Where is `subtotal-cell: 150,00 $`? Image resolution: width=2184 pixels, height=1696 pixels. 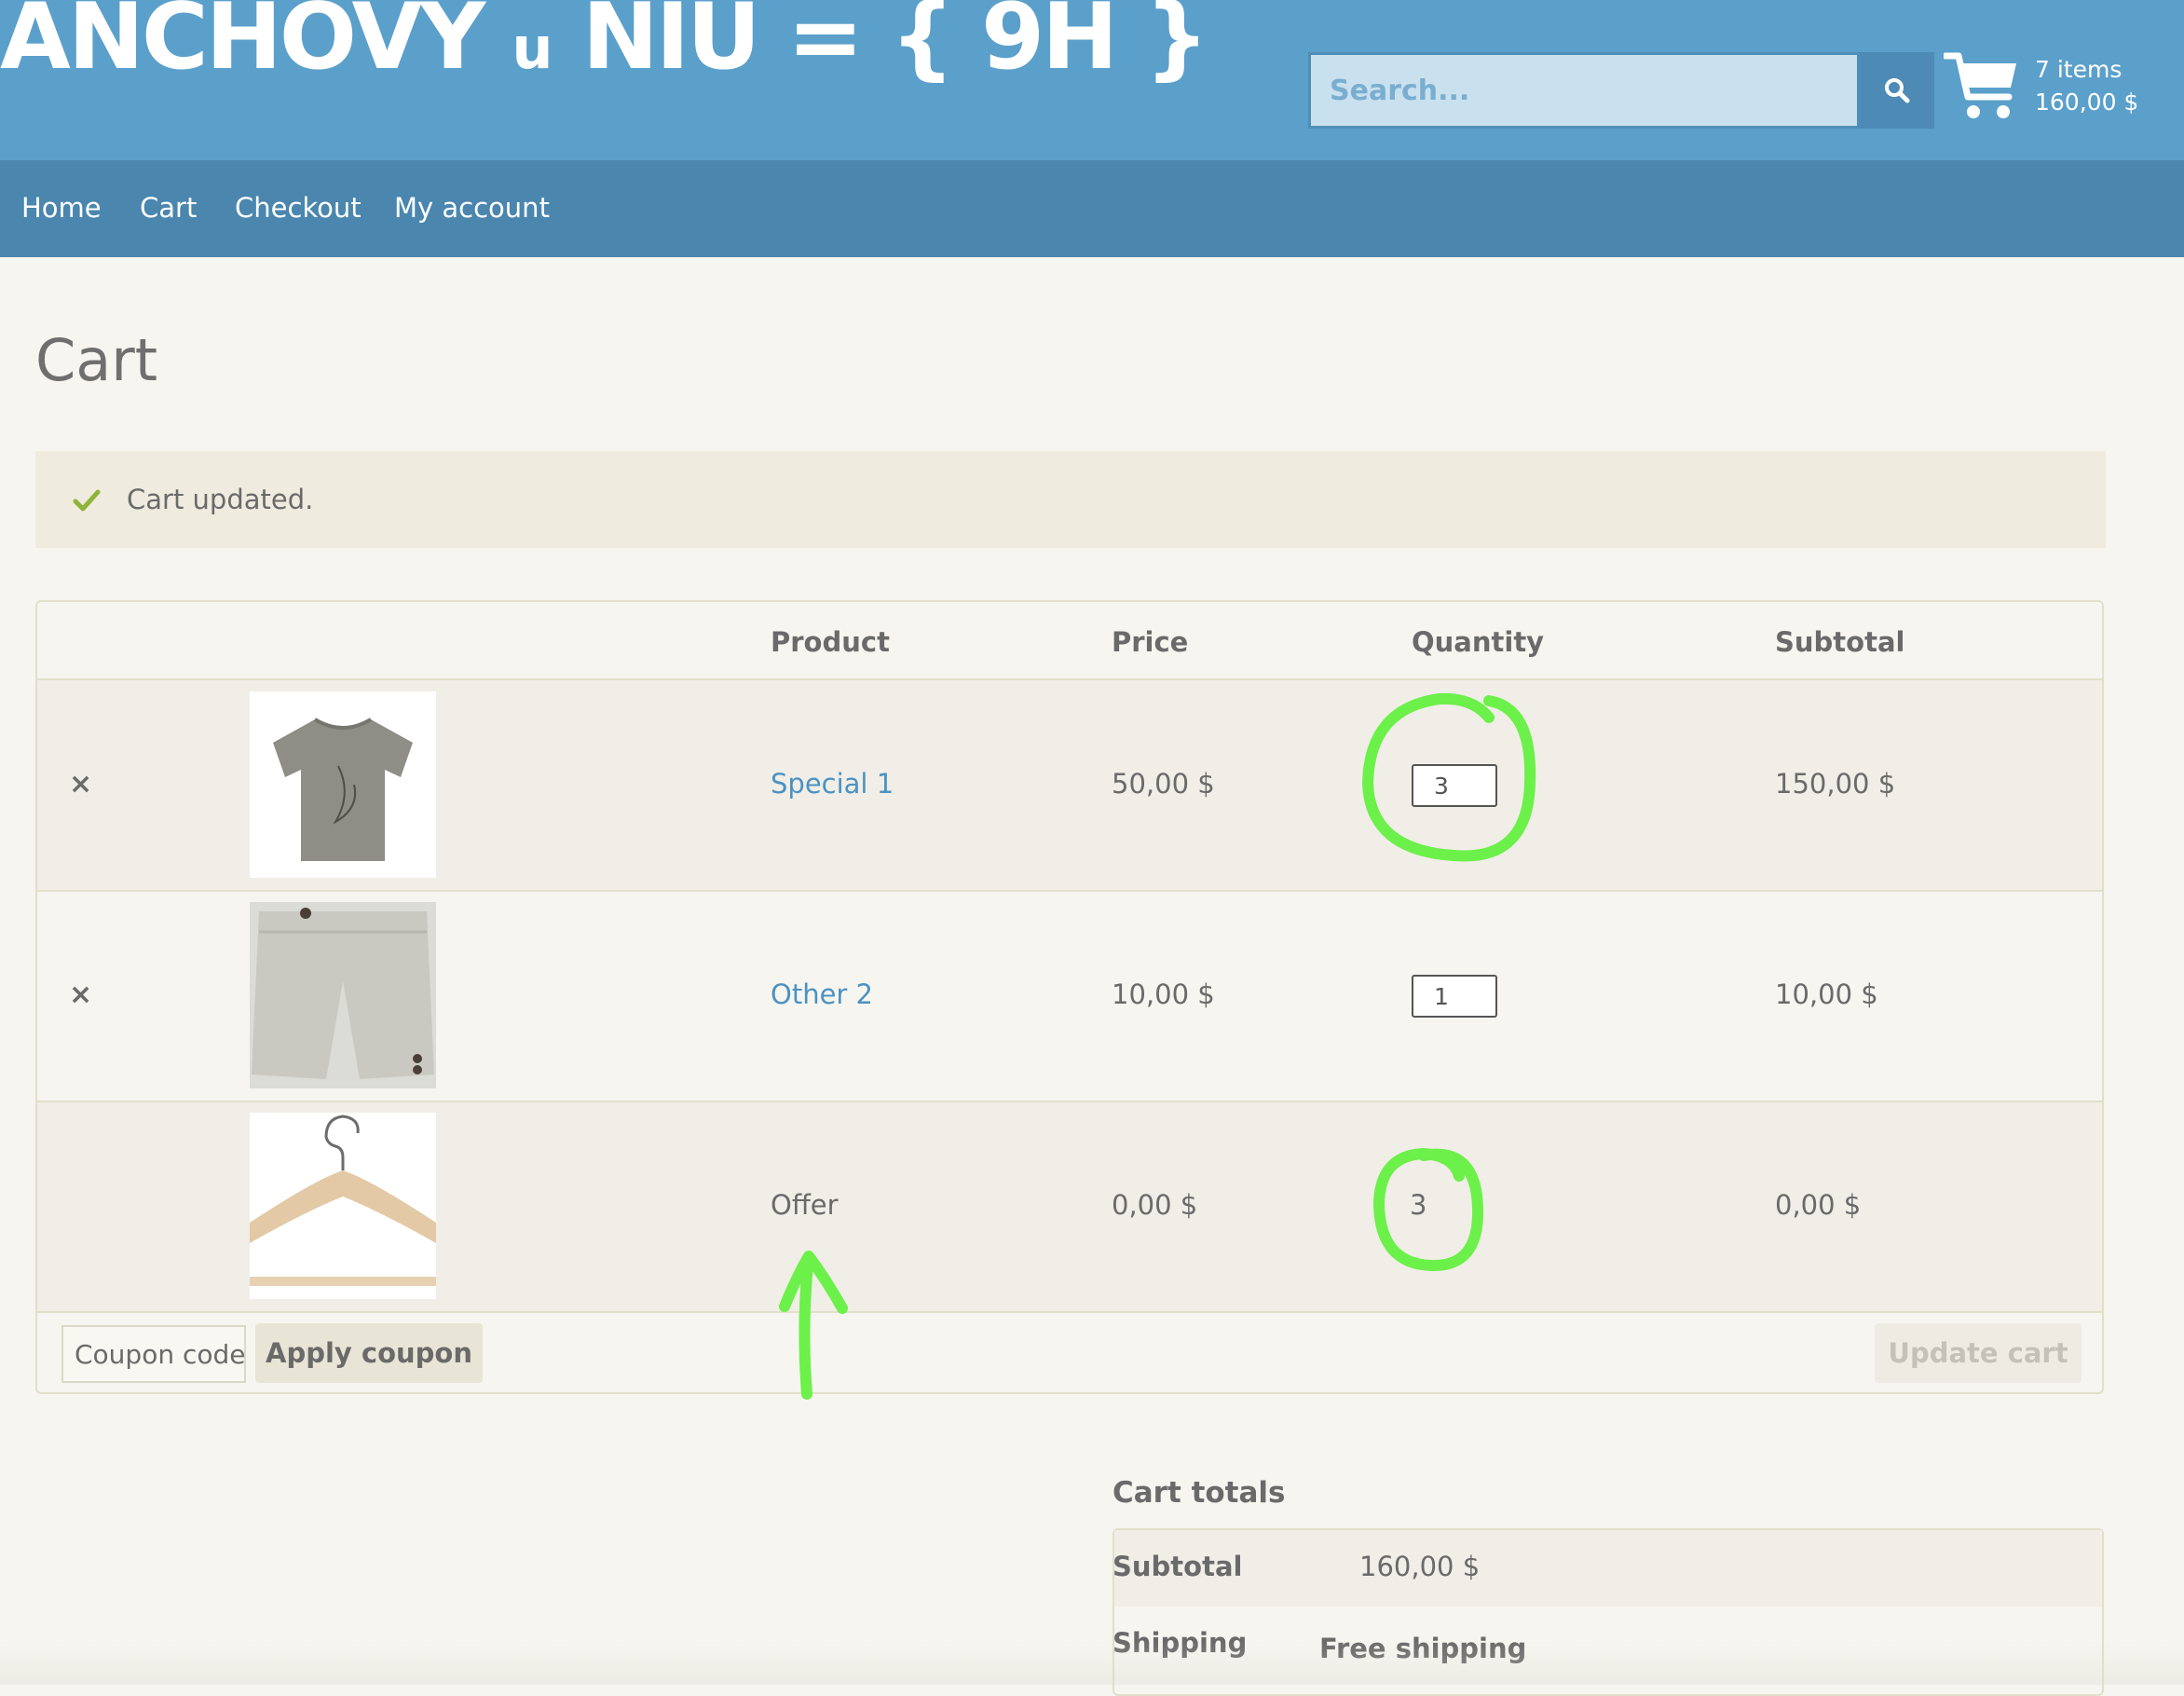
subtotal-cell: 150,00 $ is located at coordinates (1835, 784).